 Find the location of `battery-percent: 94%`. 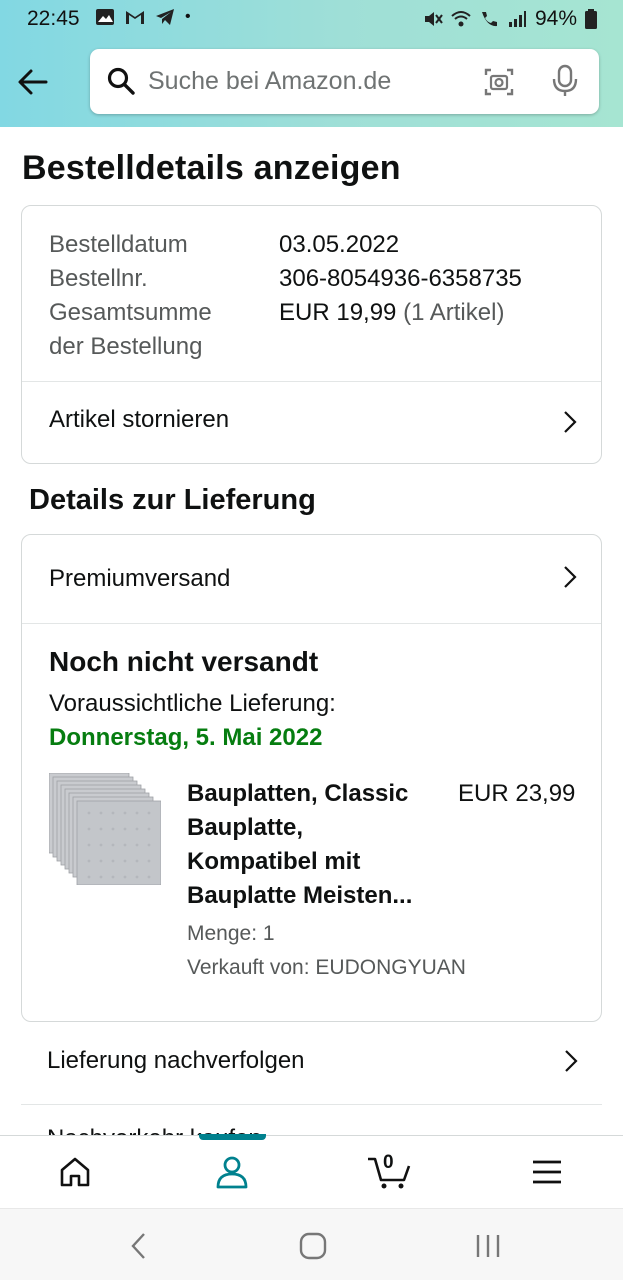

battery-percent: 94% is located at coordinates (555, 18).